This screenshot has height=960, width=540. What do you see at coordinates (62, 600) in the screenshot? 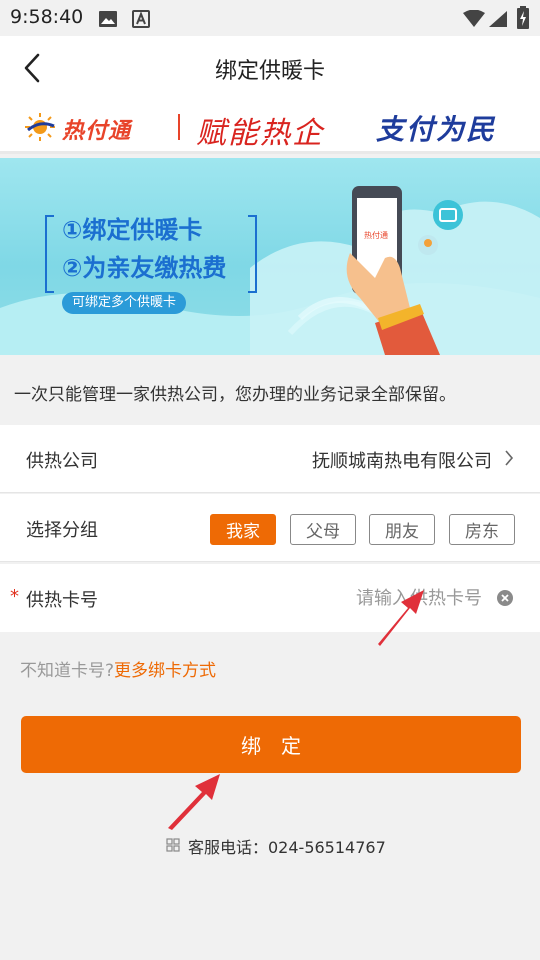
I see `card-number-label: 供热卡号` at bounding box center [62, 600].